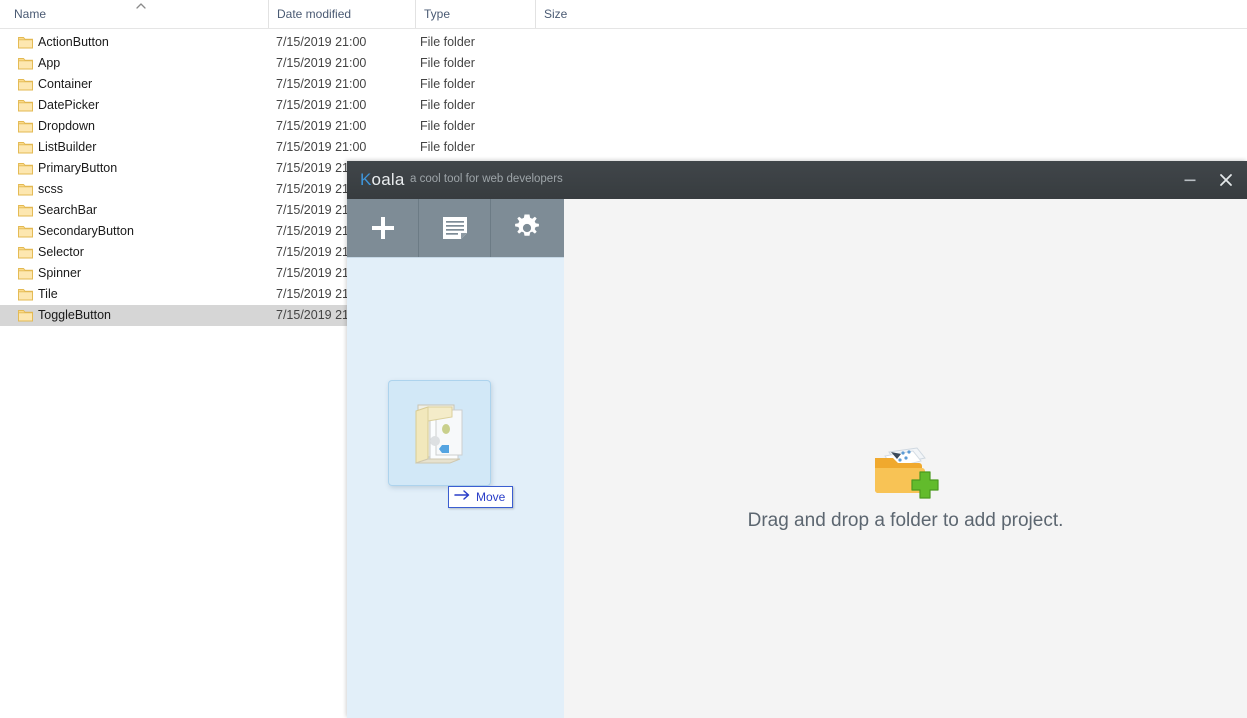  I want to click on file-list-button, so click(455, 228).